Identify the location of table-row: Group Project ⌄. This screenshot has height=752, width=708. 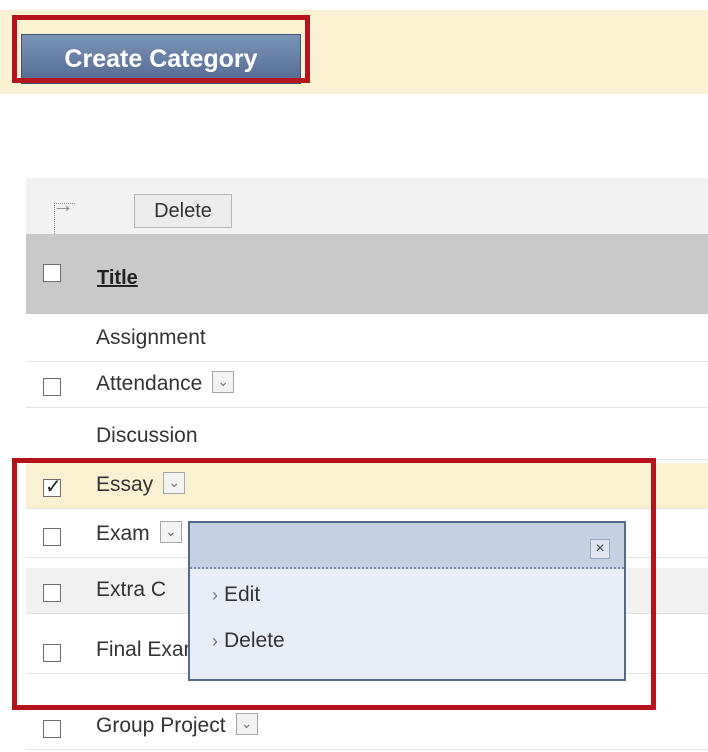
(367, 727).